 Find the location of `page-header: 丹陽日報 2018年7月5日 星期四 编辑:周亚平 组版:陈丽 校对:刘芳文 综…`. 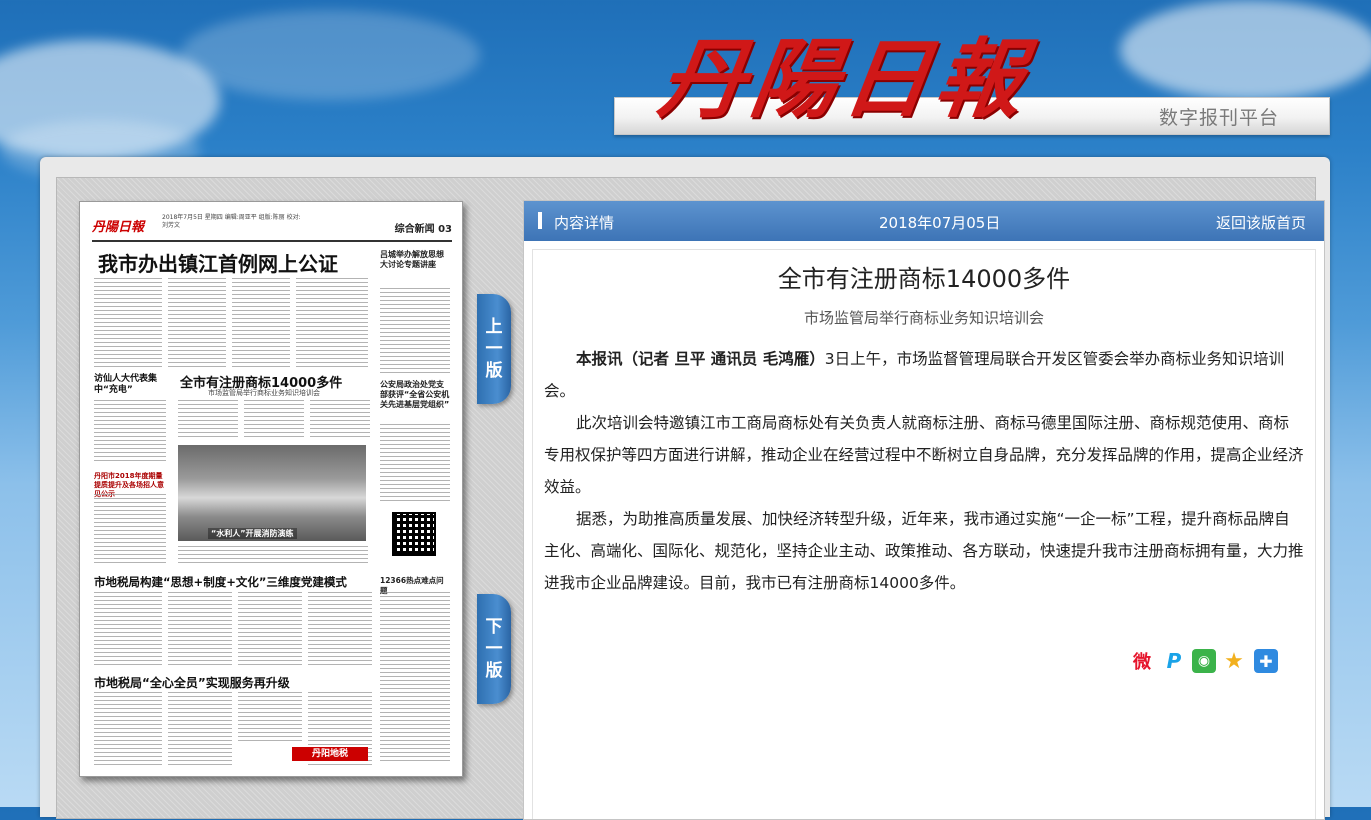

page-header: 丹陽日報 2018年7月5日 星期四 编辑:周亚平 组版:陈丽 校对:刘芳文 综… is located at coordinates (272, 226).